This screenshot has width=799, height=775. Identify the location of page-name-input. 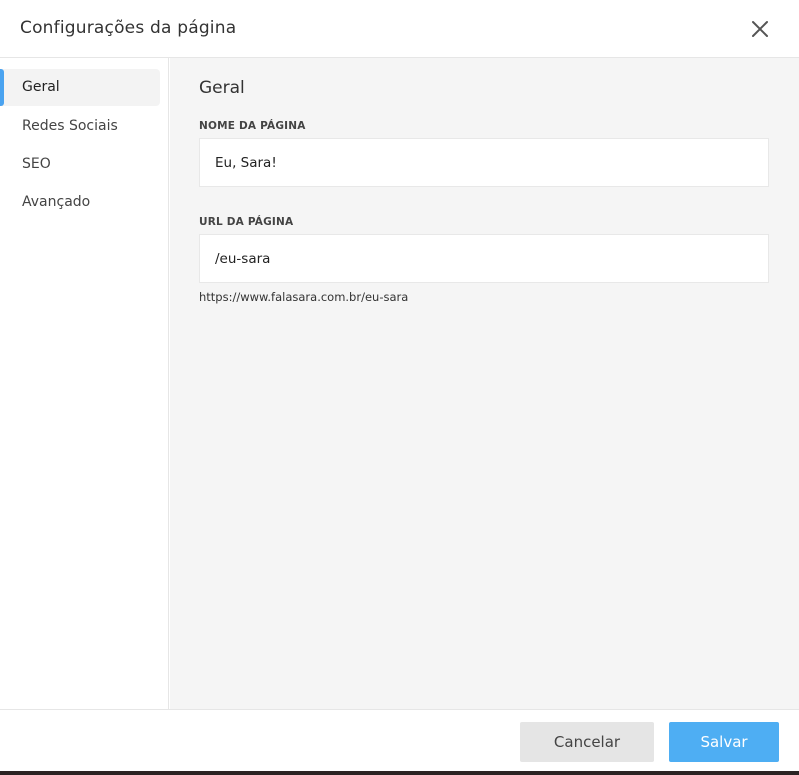
(484, 162).